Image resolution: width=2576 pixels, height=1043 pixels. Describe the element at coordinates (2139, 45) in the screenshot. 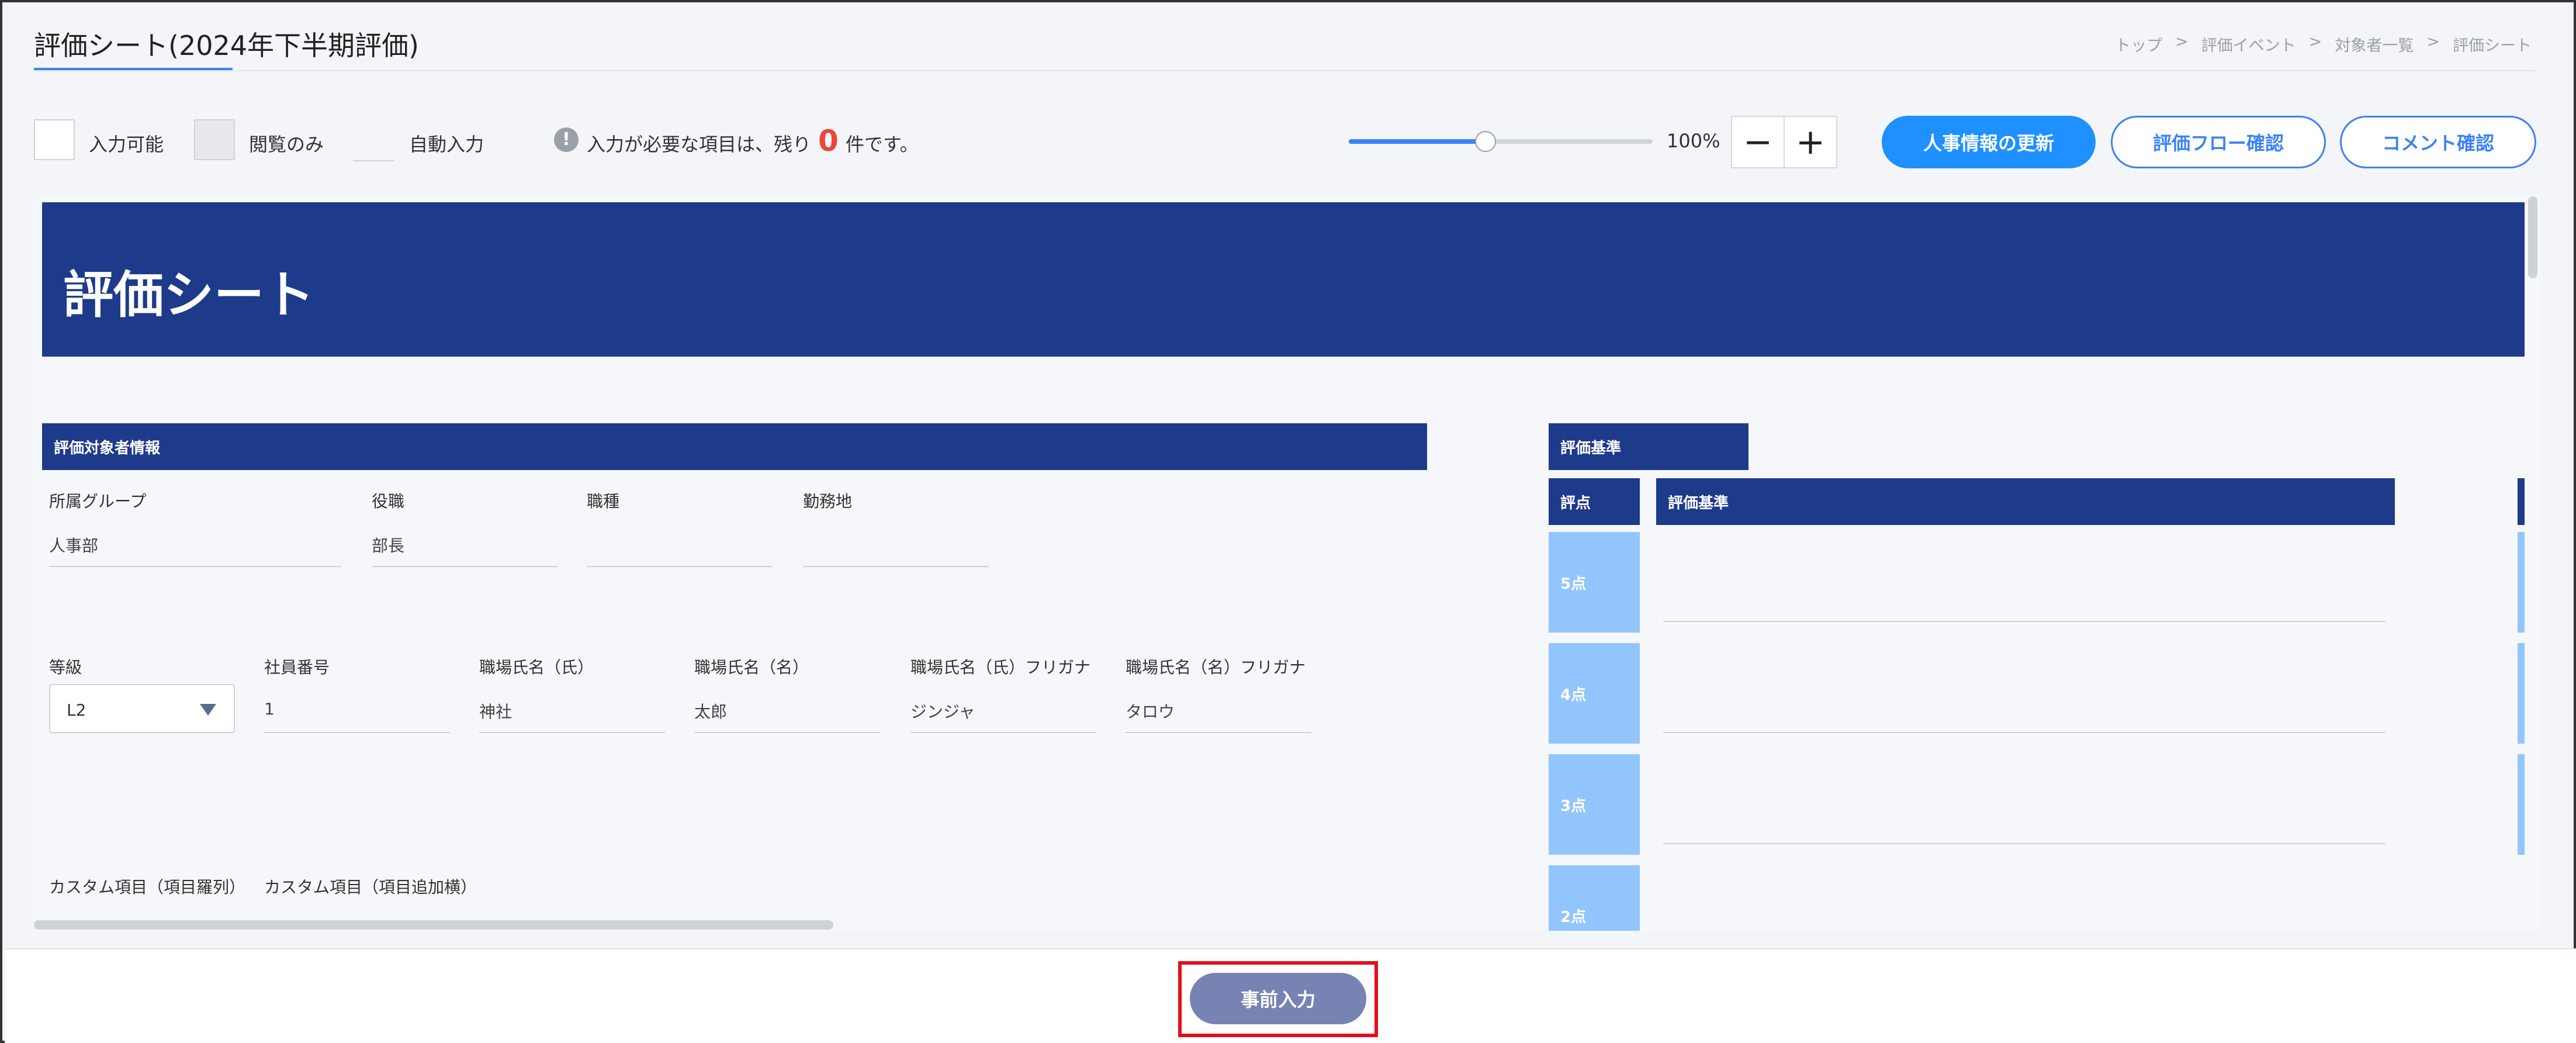

I see `breadcrumb-top: トップ` at that location.